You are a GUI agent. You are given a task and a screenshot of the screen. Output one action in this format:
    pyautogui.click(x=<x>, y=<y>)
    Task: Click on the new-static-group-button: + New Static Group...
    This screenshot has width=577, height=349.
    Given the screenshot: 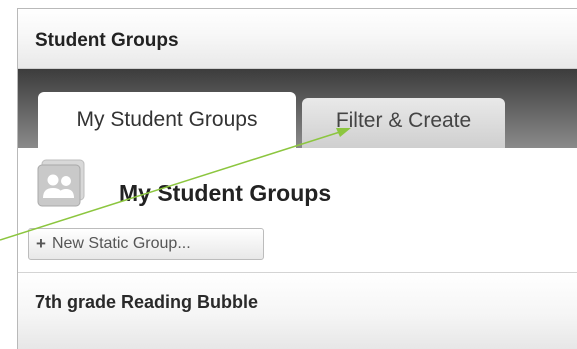 What is the action you would take?
    pyautogui.click(x=146, y=244)
    